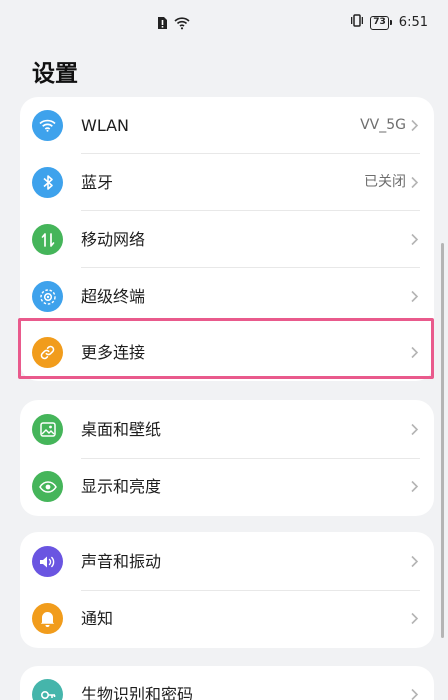  Describe the element at coordinates (162, 24) in the screenshot. I see `sim-alert-icon` at that location.